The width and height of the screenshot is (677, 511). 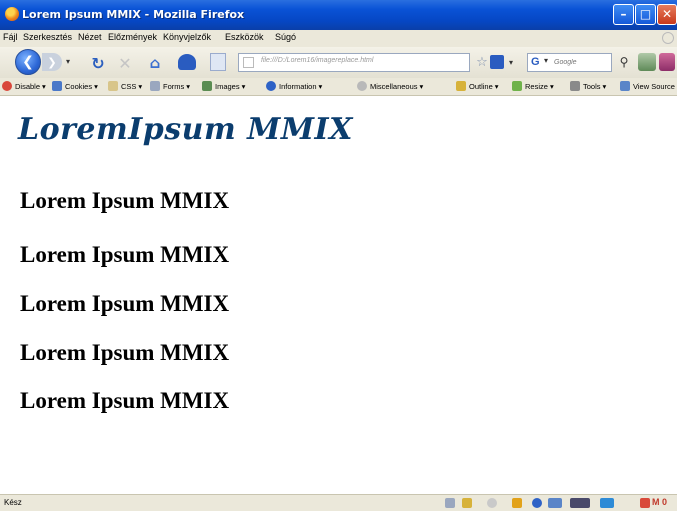 I want to click on url-bar: file:///D:/Lorem16/imagereplace.html, so click(x=354, y=62).